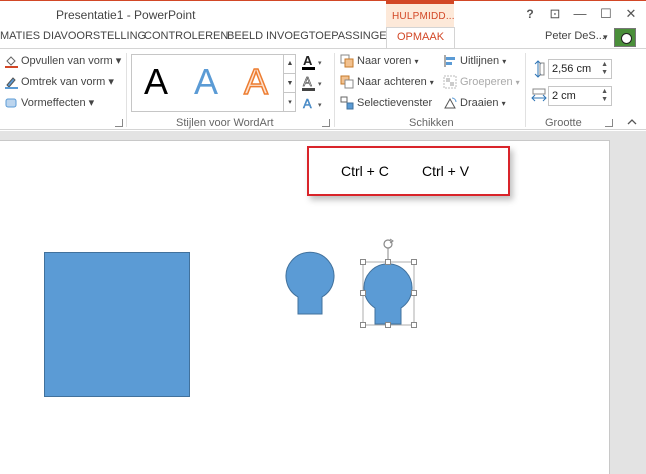  What do you see at coordinates (421, 38) in the screenshot?
I see `tab-opmaak: OPMAAK` at bounding box center [421, 38].